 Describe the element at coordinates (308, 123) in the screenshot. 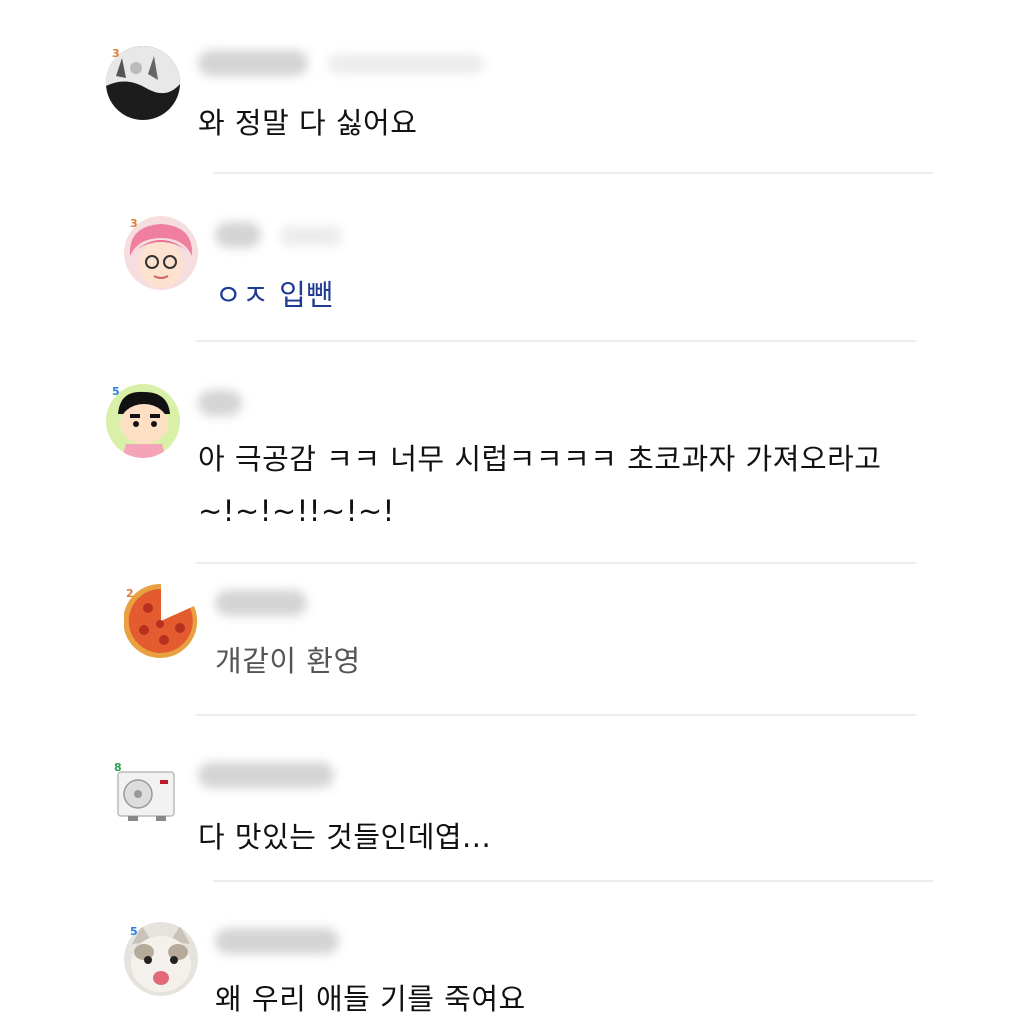

I see `comment-text: 와 정말 다 싫어요` at that location.